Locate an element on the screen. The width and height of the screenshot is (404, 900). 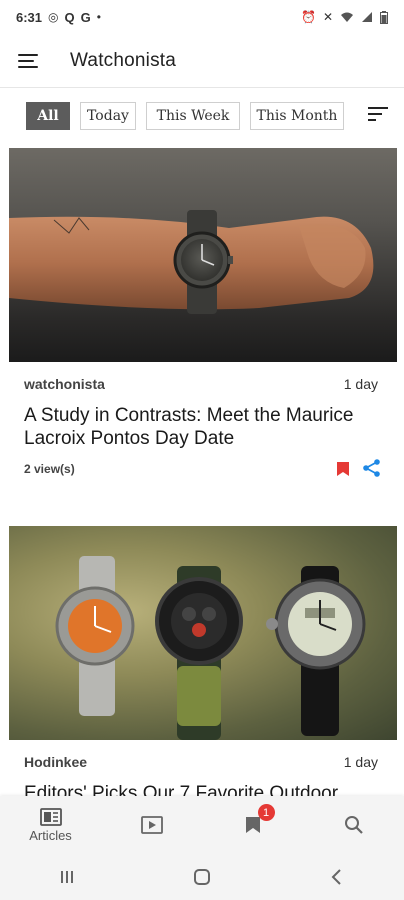
signal-icon is located at coordinates (367, 17).